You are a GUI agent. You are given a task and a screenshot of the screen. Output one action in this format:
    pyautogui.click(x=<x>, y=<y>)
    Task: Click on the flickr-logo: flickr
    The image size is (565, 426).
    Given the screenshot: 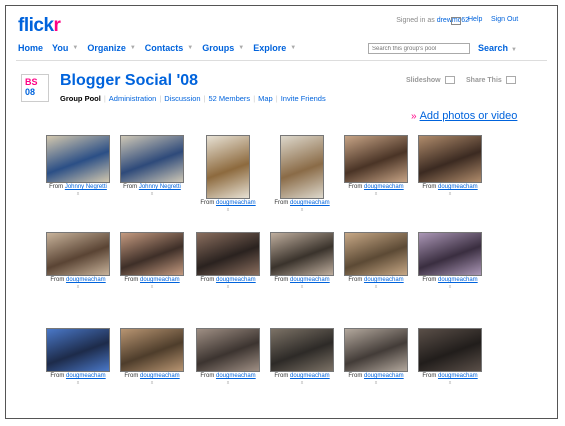 What is the action you would take?
    pyautogui.click(x=39, y=26)
    